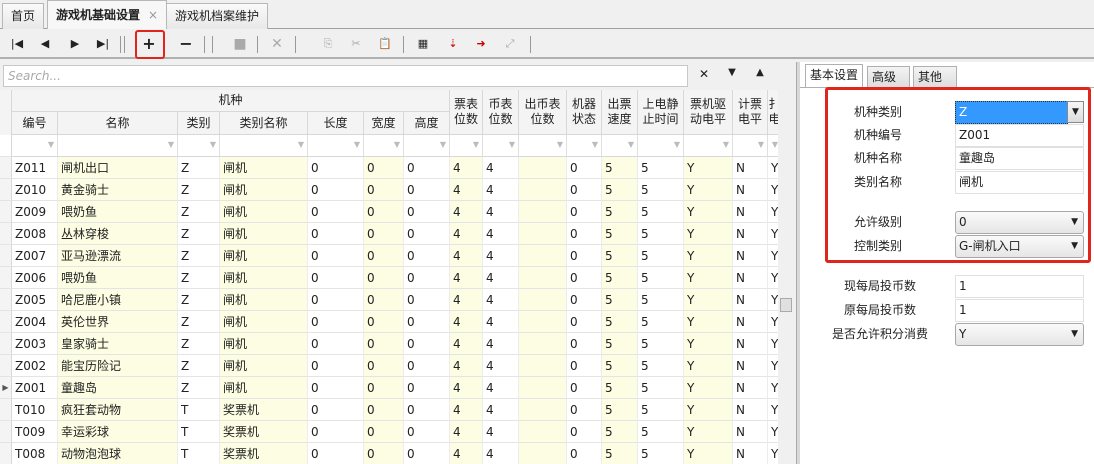  What do you see at coordinates (661, 112) in the screenshot?
I see `column-header: 上电静 止时间` at bounding box center [661, 112].